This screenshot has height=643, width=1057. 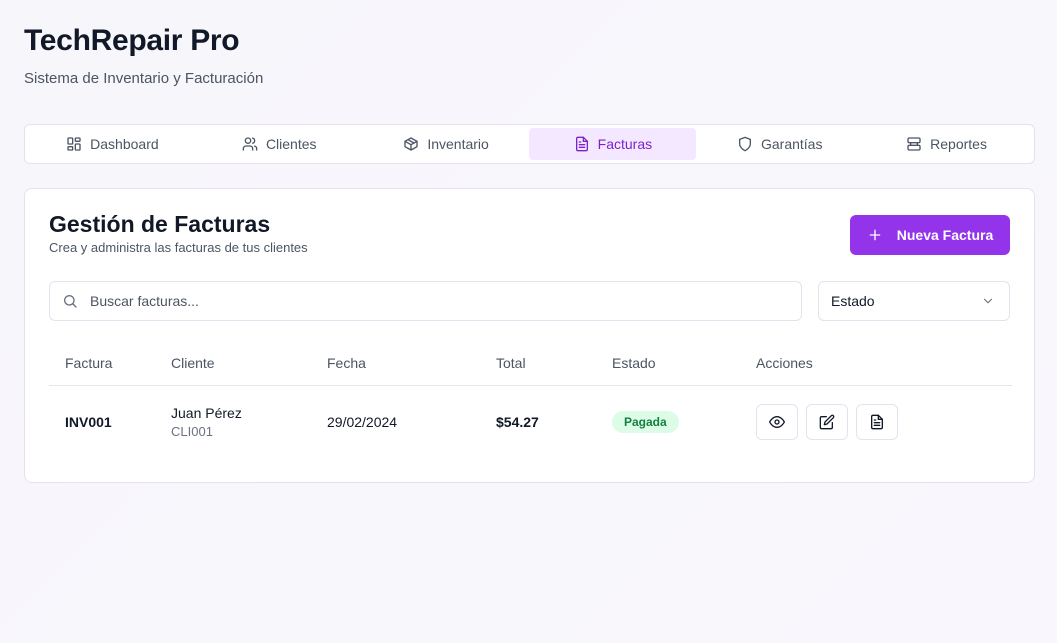 What do you see at coordinates (517, 422) in the screenshot?
I see `invoice-total: $54.27` at bounding box center [517, 422].